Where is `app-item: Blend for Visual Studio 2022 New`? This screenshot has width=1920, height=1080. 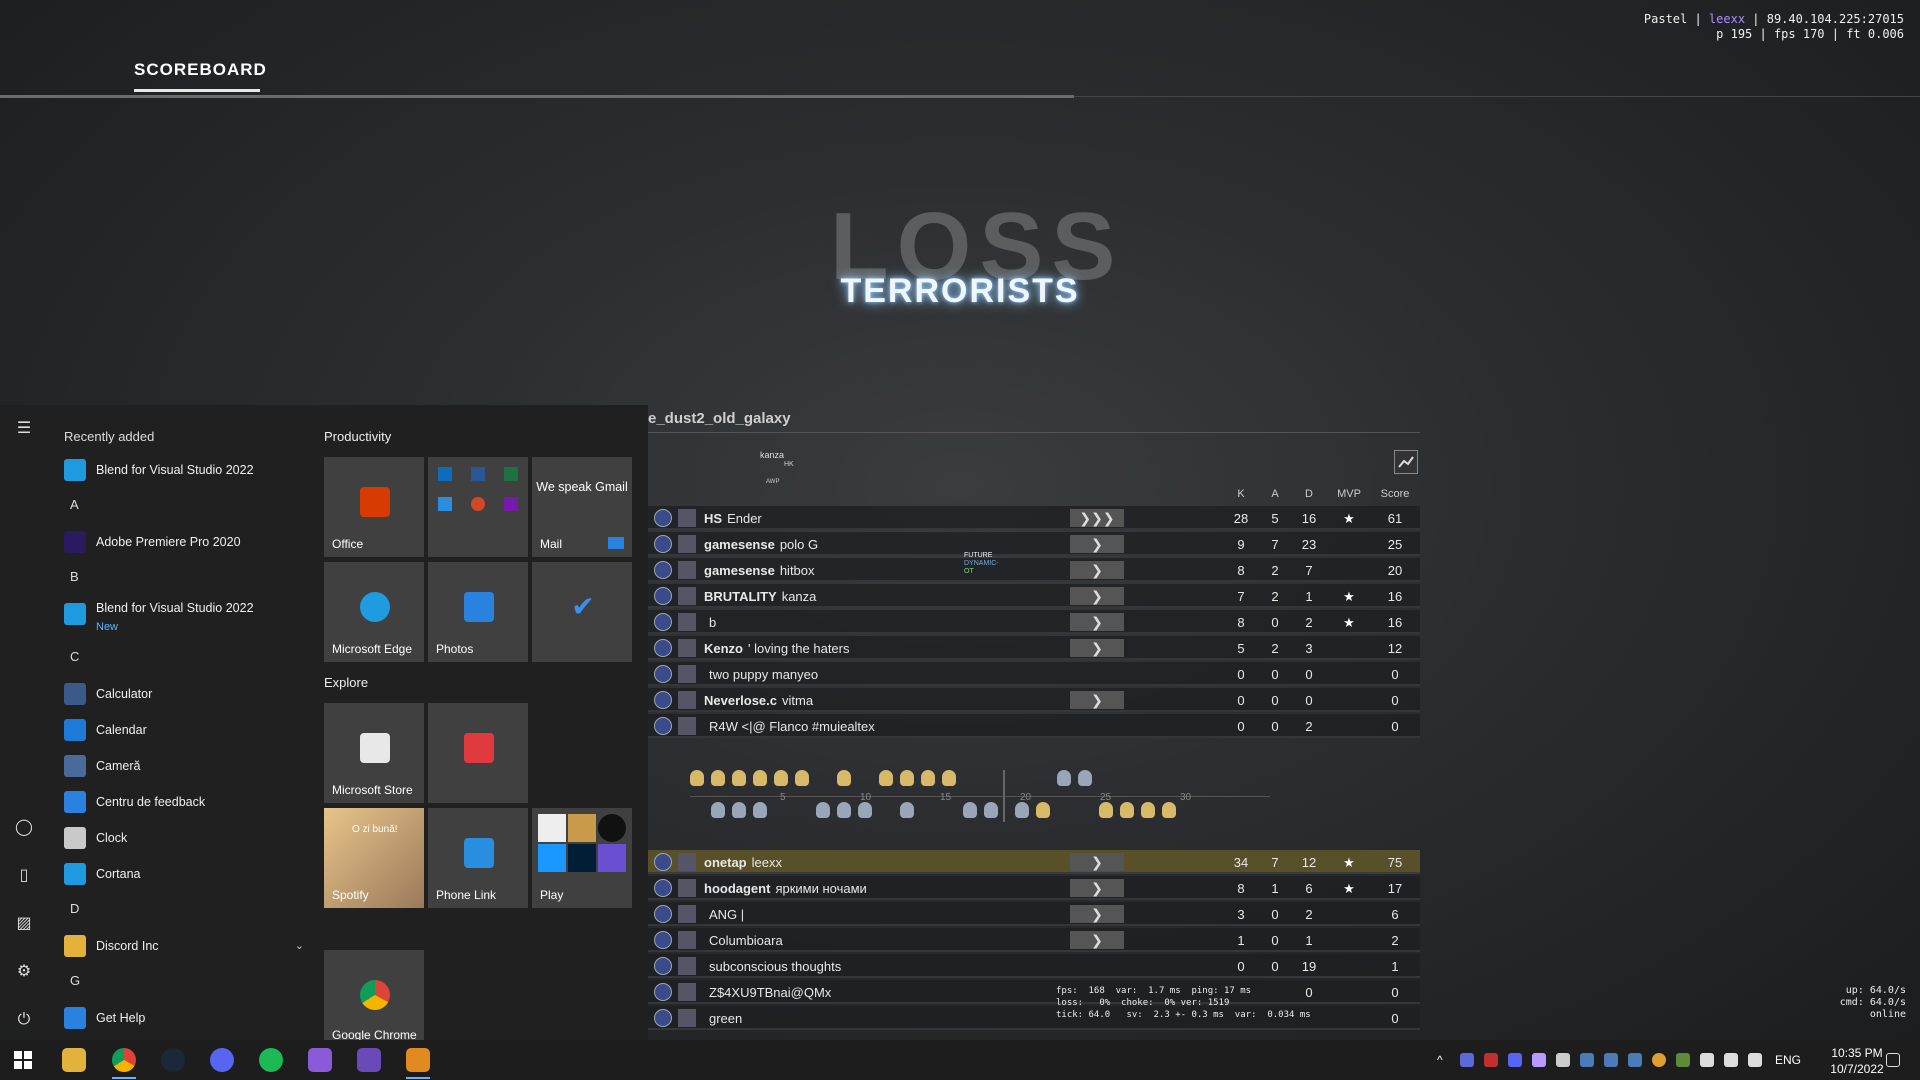
app-item: Blend for Visual Studio 2022 New is located at coordinates (184, 616).